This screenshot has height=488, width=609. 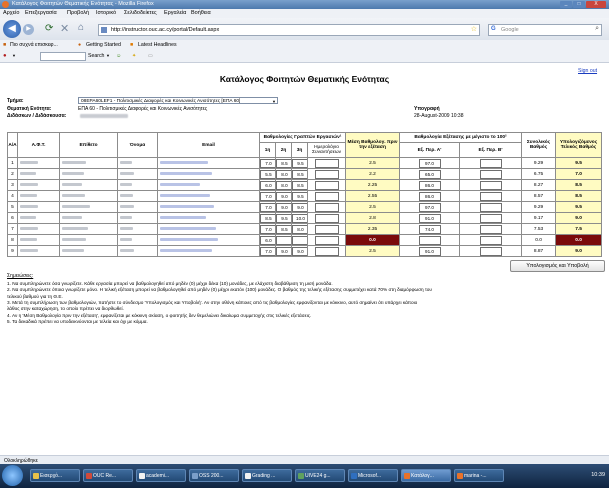 What do you see at coordinates (545, 30) in the screenshot?
I see `web-search-input: G Google ⌕` at bounding box center [545, 30].